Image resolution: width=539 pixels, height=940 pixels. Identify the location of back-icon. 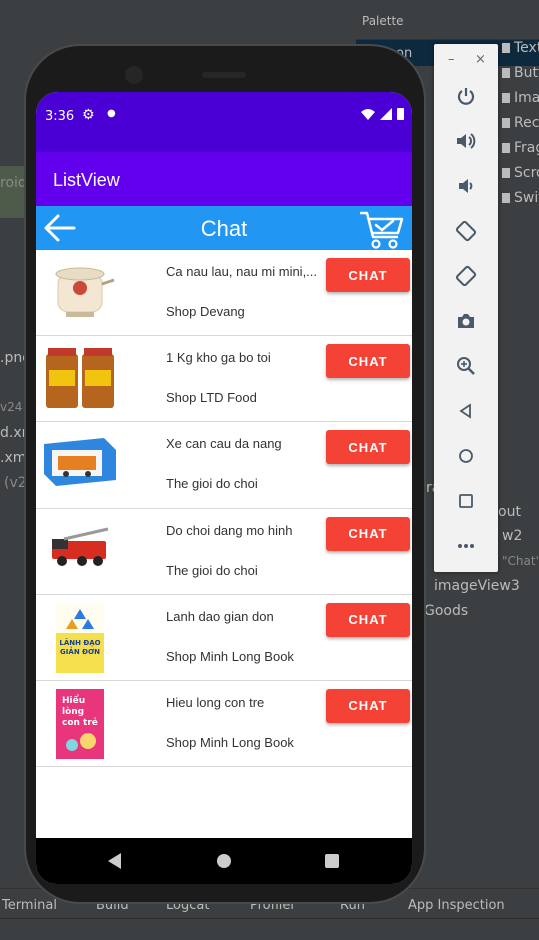
(466, 411).